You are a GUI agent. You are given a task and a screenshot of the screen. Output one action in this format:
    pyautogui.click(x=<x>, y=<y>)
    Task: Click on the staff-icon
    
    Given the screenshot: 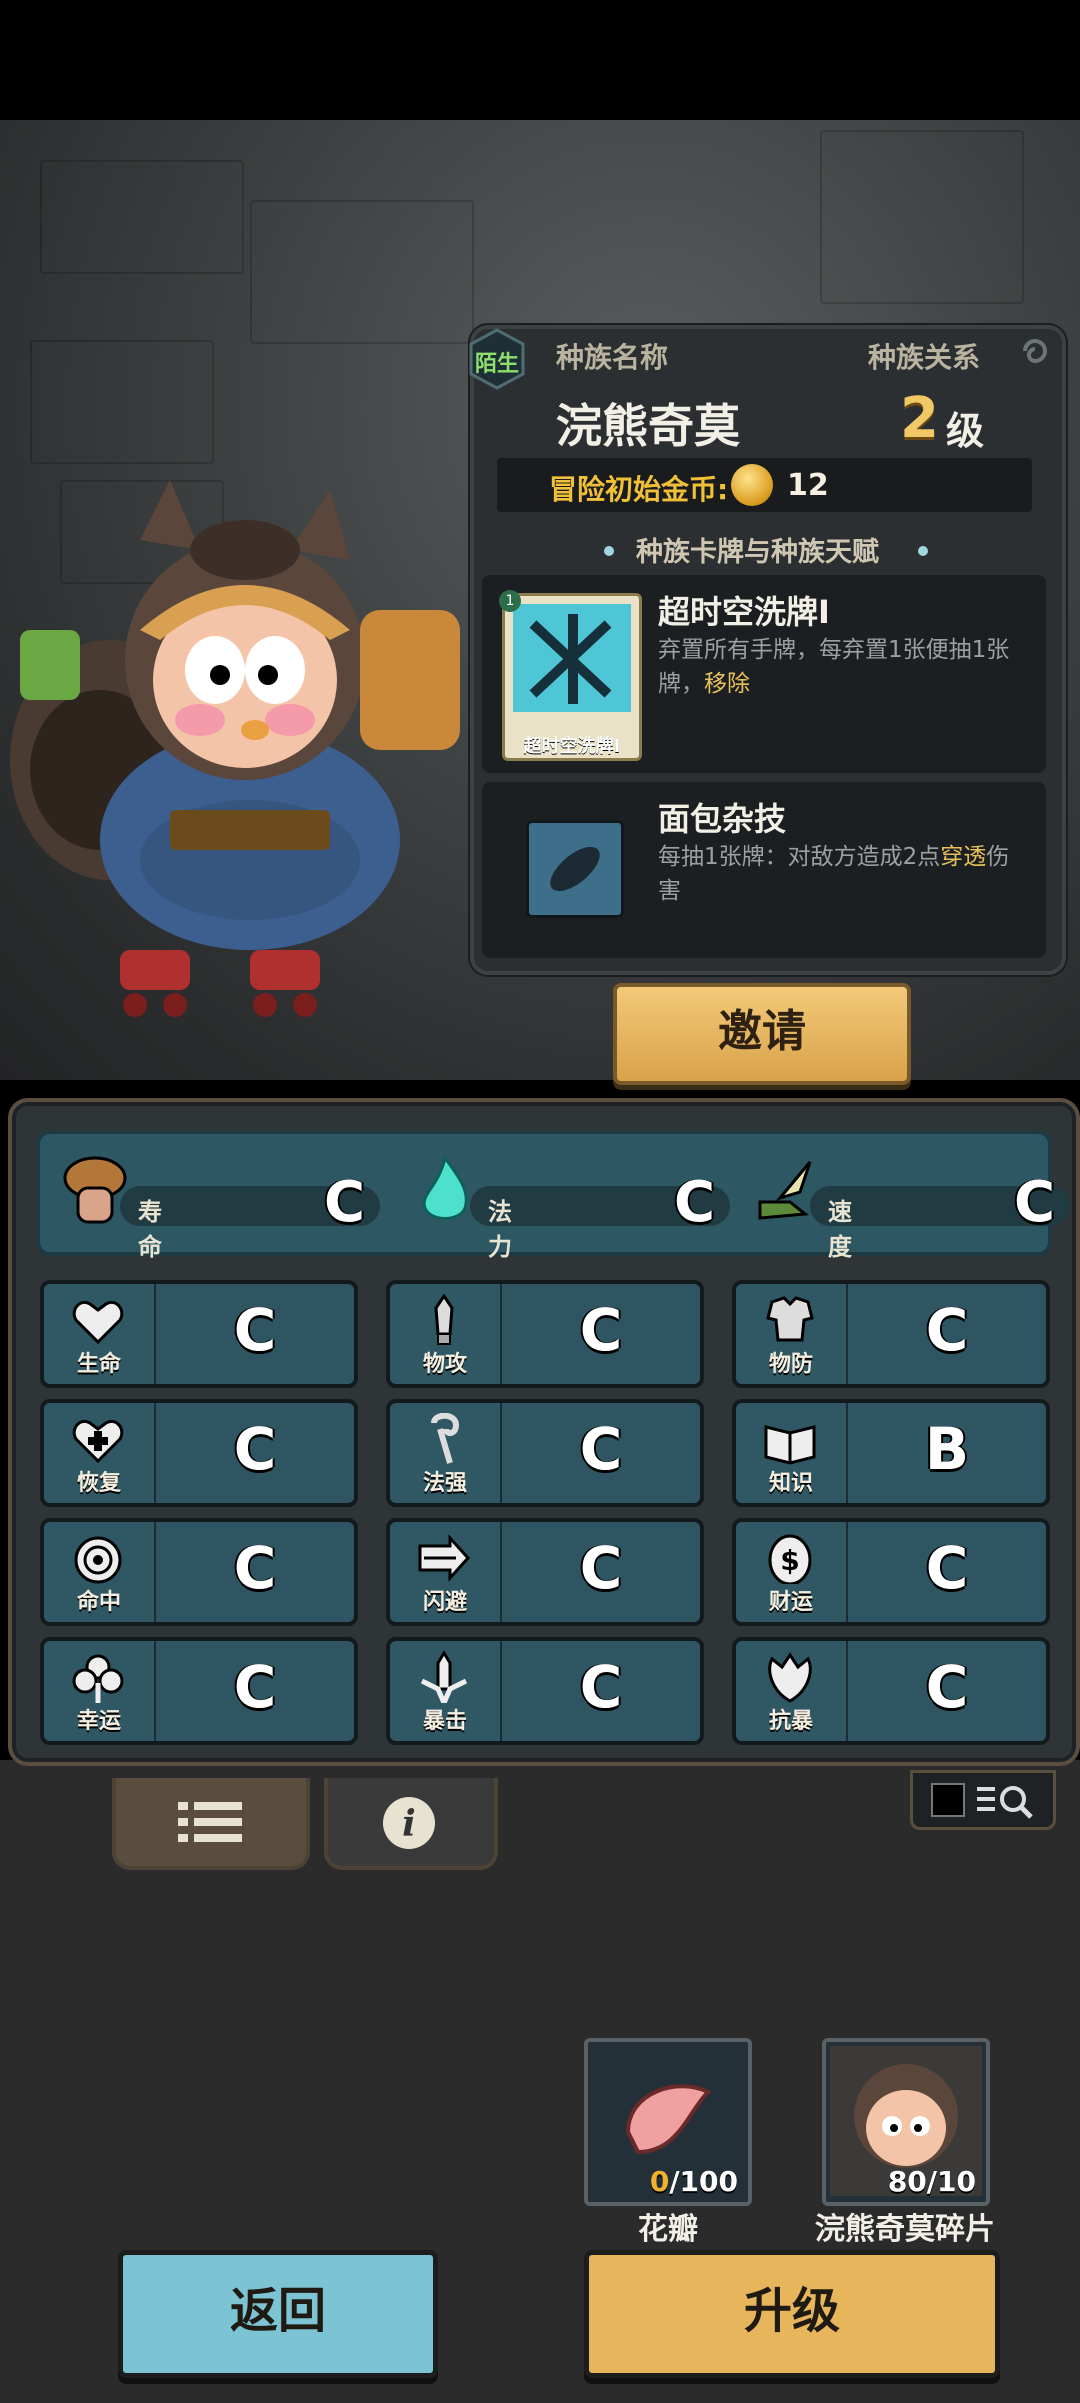 What is the action you would take?
    pyautogui.click(x=445, y=1438)
    